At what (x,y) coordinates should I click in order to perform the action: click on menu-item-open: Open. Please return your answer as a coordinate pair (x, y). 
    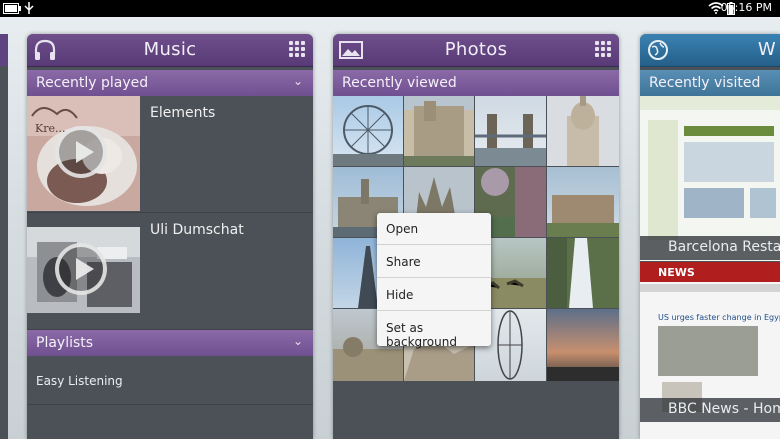
    Looking at the image, I should click on (434, 229).